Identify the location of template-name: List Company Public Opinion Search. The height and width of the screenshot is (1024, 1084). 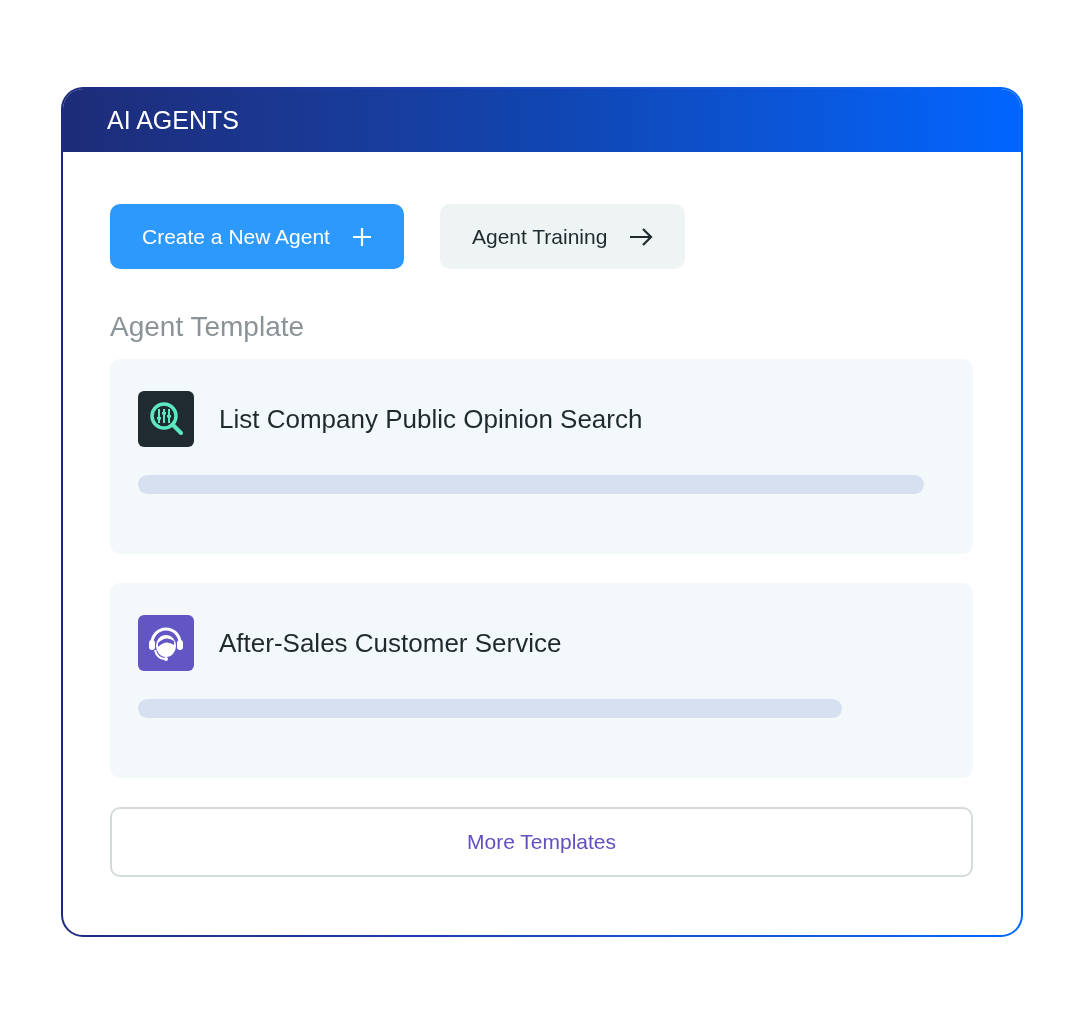
(431, 419).